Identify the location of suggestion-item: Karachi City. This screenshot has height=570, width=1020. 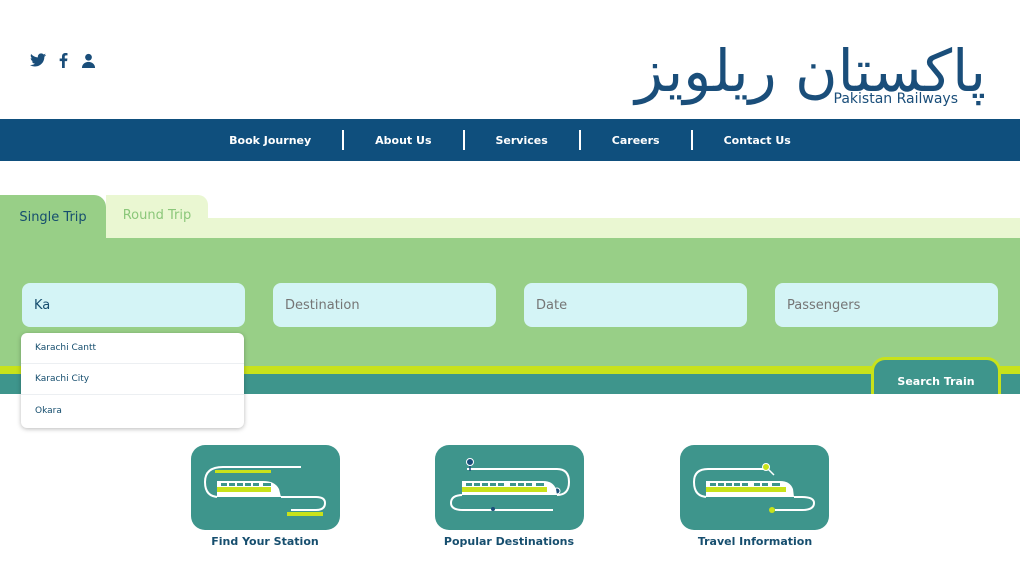
(132, 379).